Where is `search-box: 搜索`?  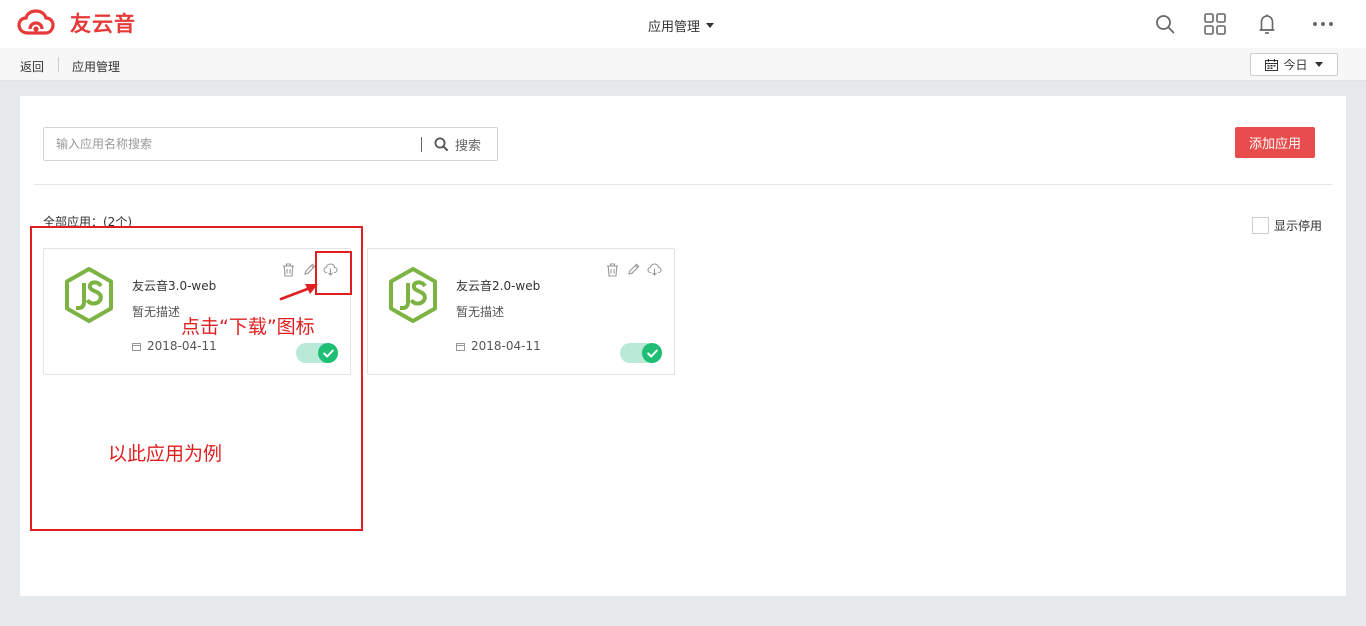 search-box: 搜索 is located at coordinates (270, 144).